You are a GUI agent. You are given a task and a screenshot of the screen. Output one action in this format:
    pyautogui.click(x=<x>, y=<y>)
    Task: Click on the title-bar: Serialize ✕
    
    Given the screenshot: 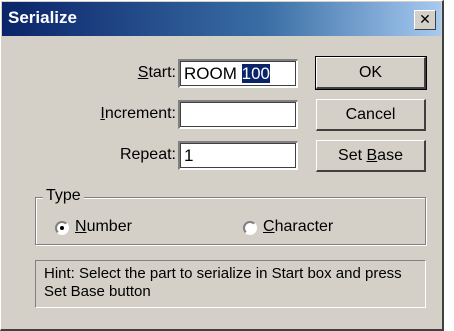 What is the action you would take?
    pyautogui.click(x=221, y=19)
    